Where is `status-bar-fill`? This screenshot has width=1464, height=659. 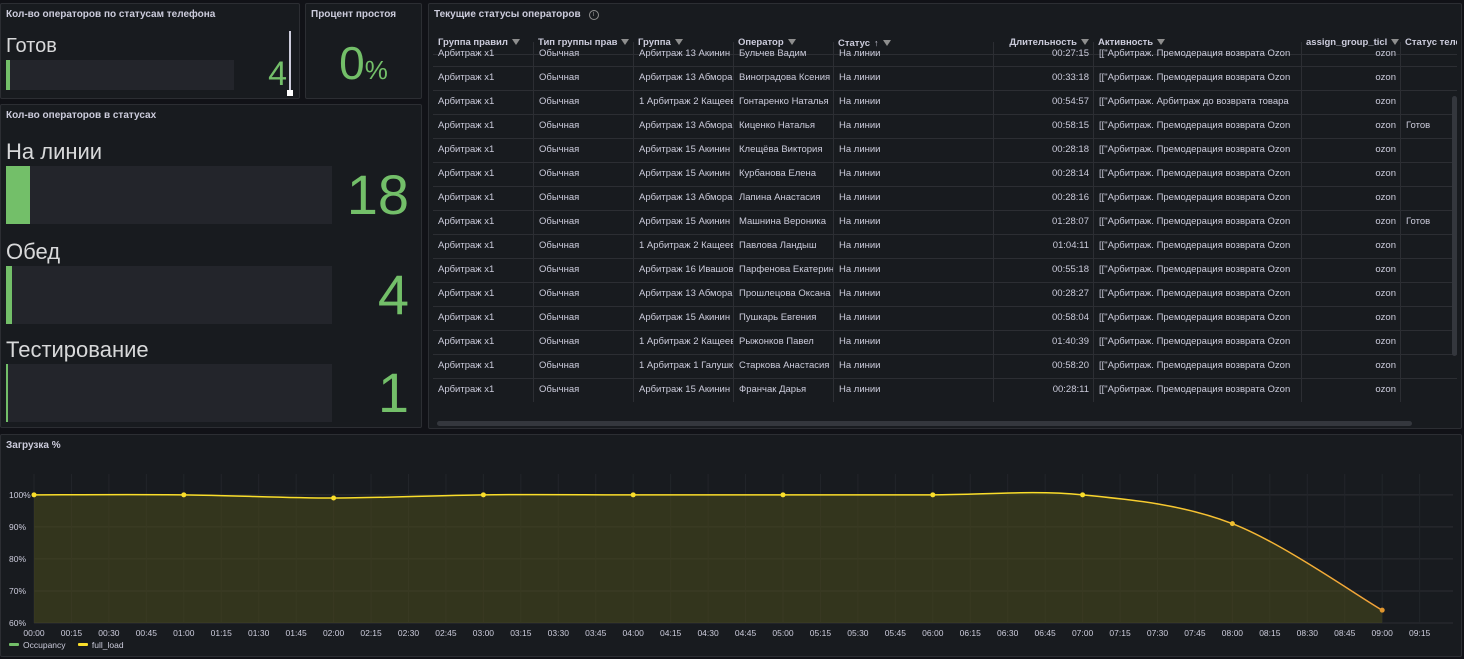
status-bar-fill is located at coordinates (8, 75).